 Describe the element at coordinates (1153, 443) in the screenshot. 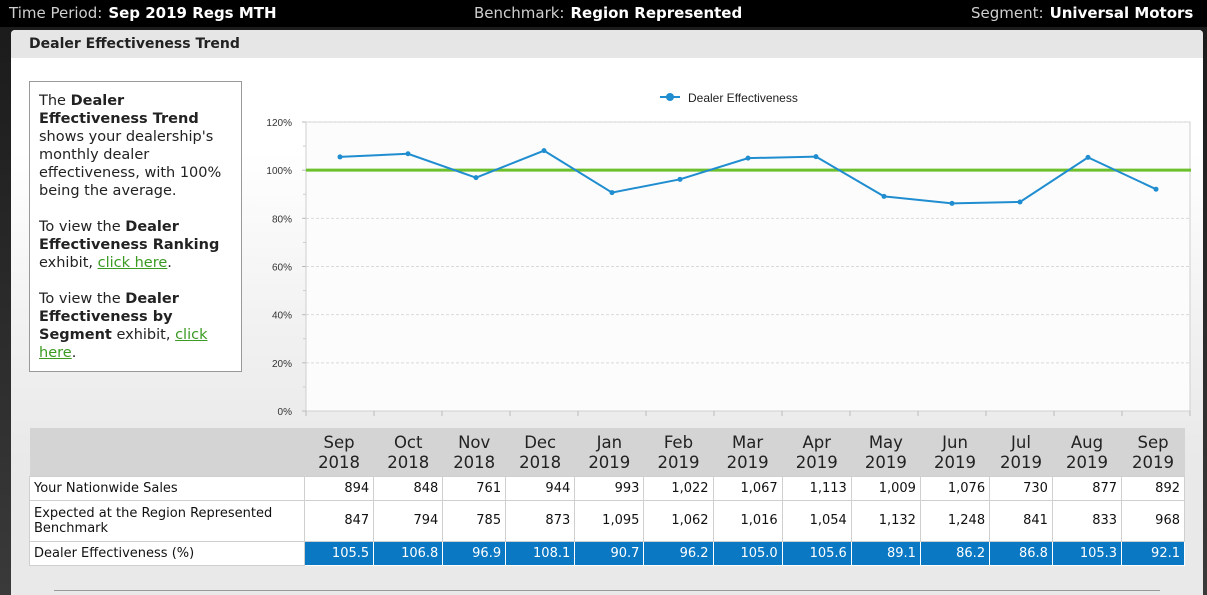

I see `month-label: Sep` at that location.